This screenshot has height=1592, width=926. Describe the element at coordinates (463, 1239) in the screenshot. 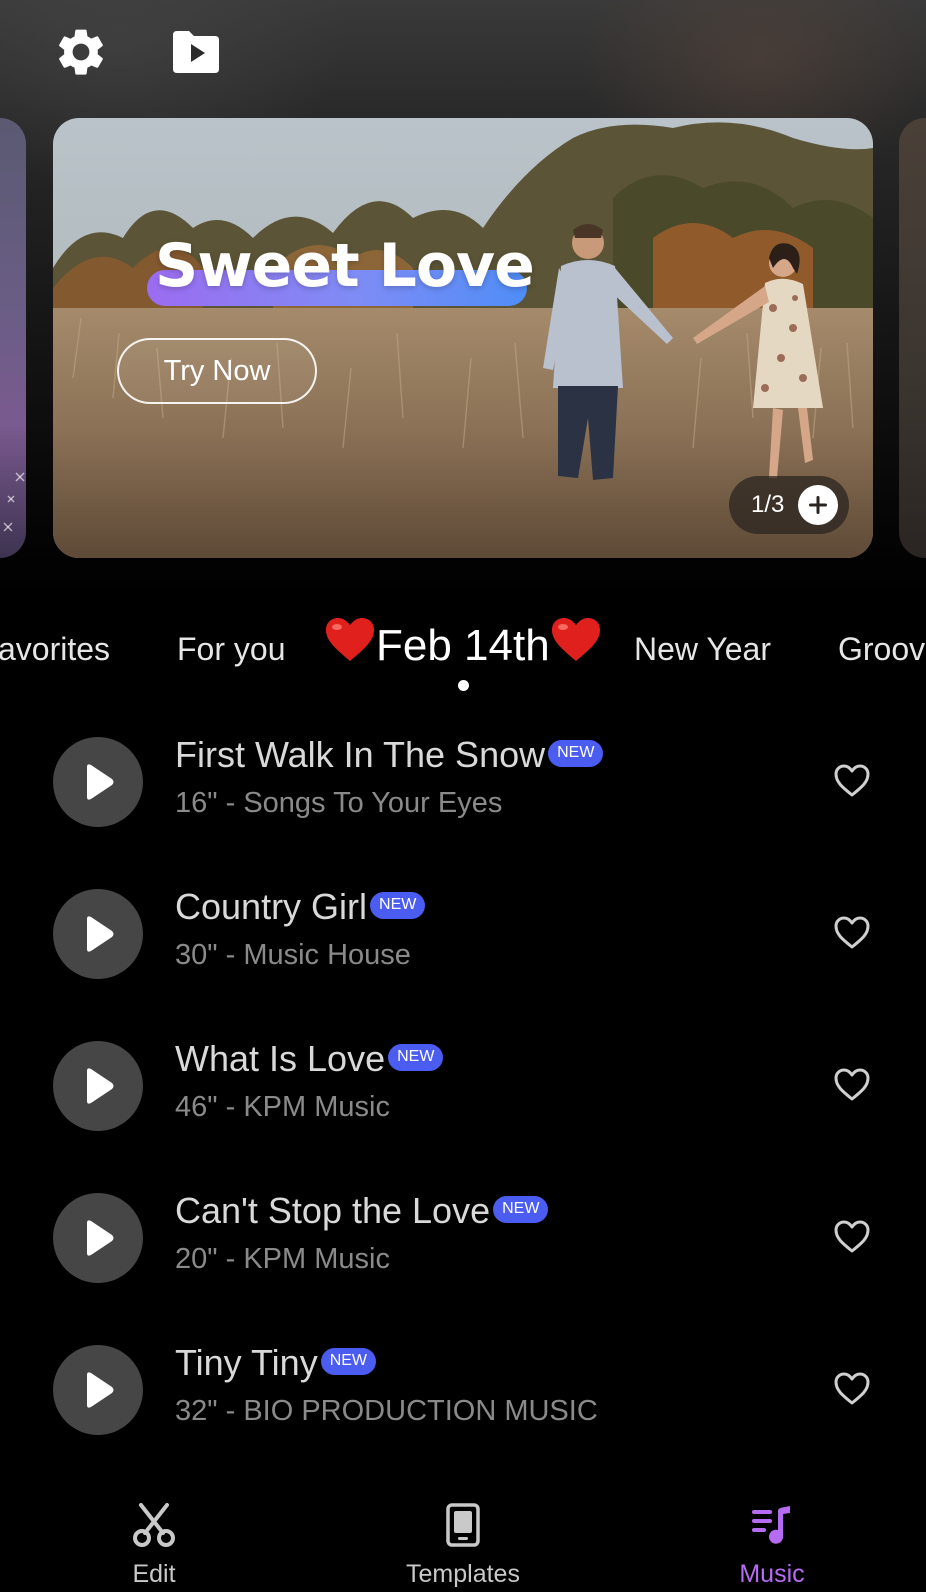

I see `track-row: Can't Stop the Love NEW 20" - KPM Music` at that location.